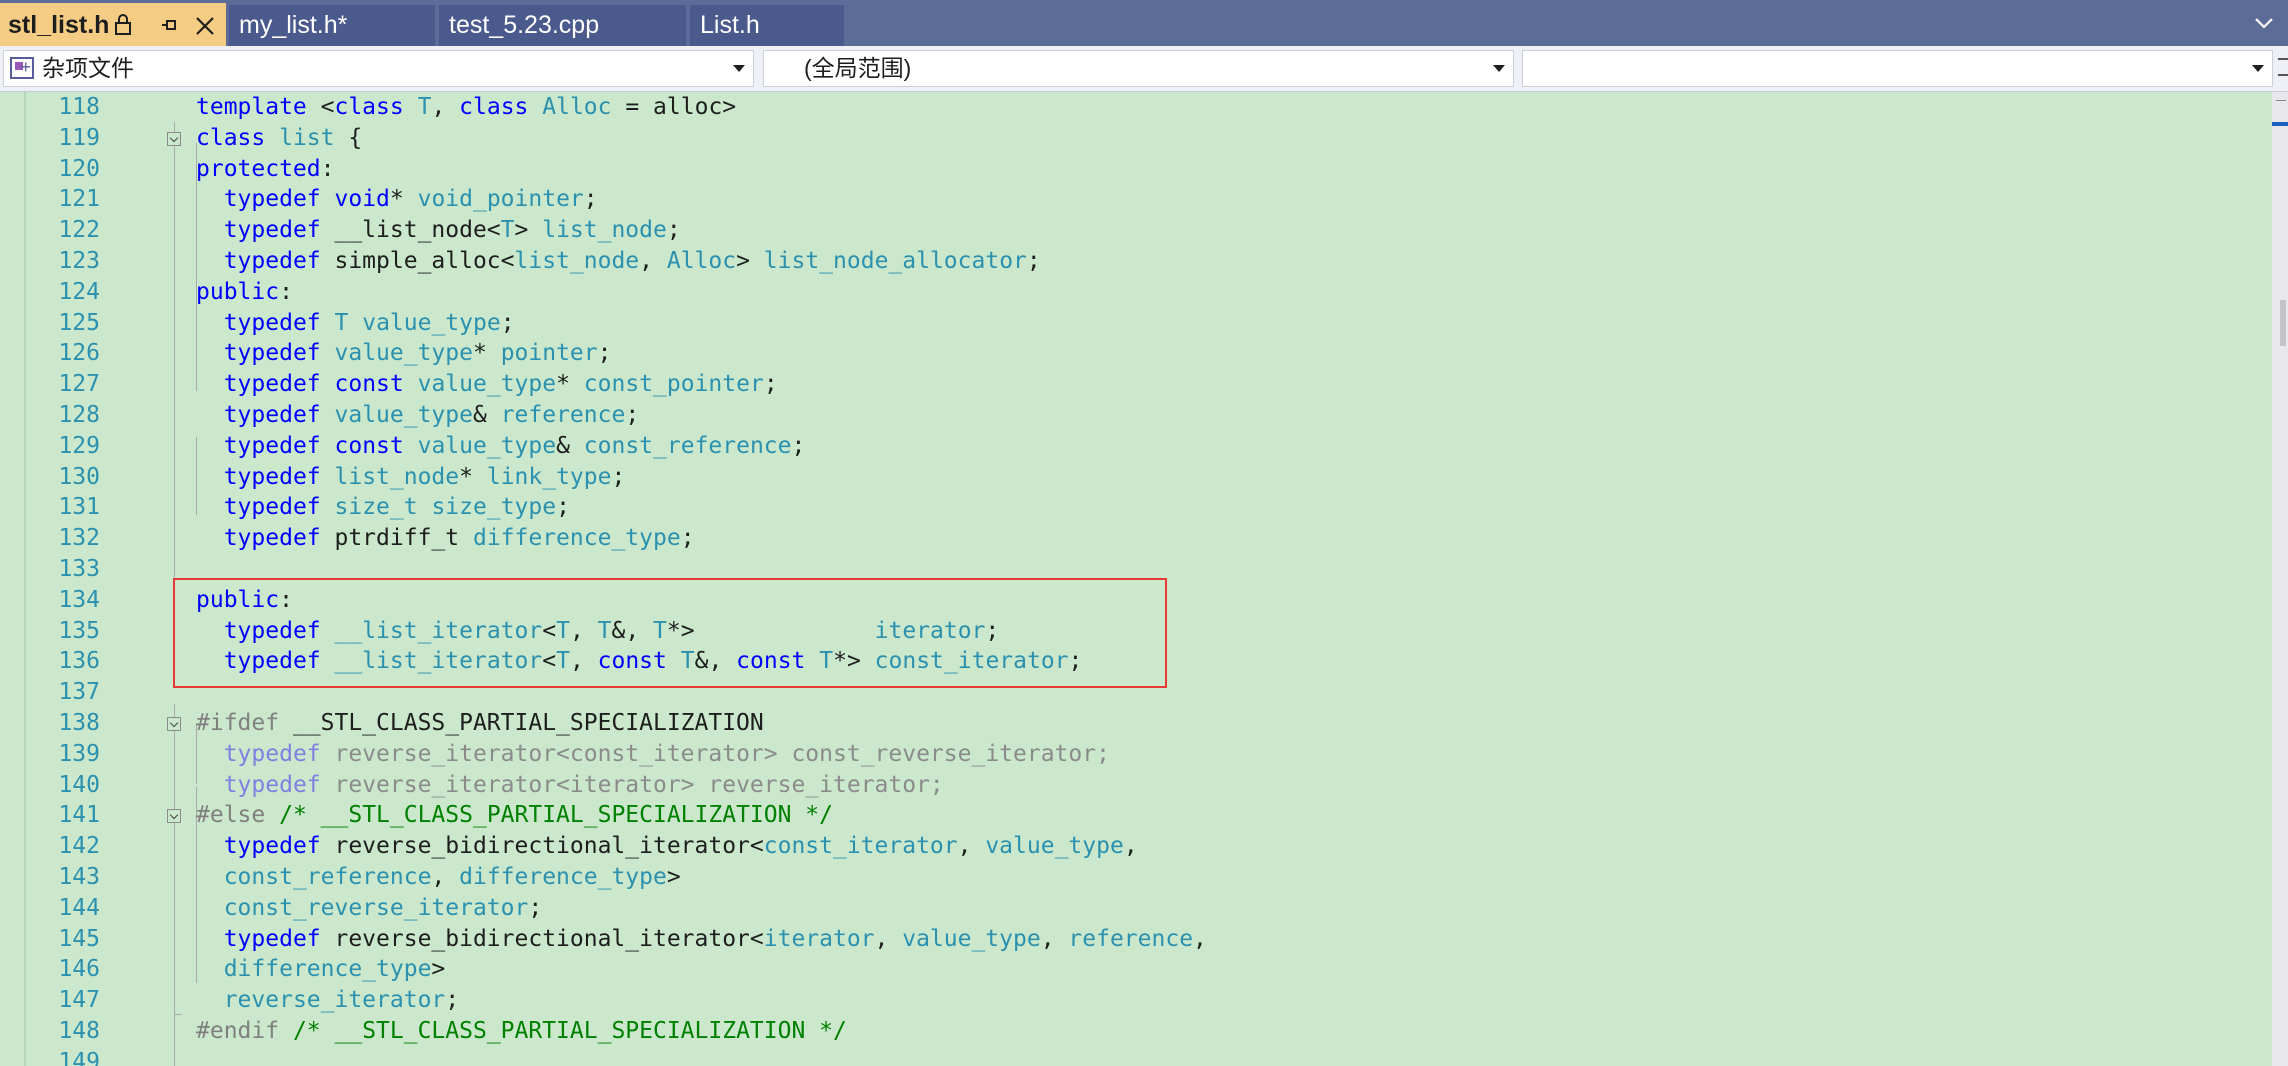 This screenshot has width=2288, height=1066. Describe the element at coordinates (1135, 138) in the screenshot. I see `code-line: 119 class list {` at that location.